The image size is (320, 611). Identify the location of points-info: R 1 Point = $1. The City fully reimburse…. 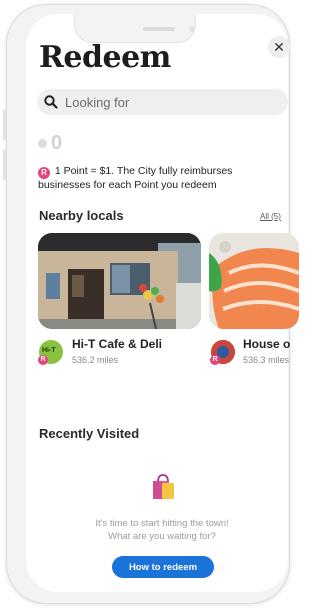
(158, 178).